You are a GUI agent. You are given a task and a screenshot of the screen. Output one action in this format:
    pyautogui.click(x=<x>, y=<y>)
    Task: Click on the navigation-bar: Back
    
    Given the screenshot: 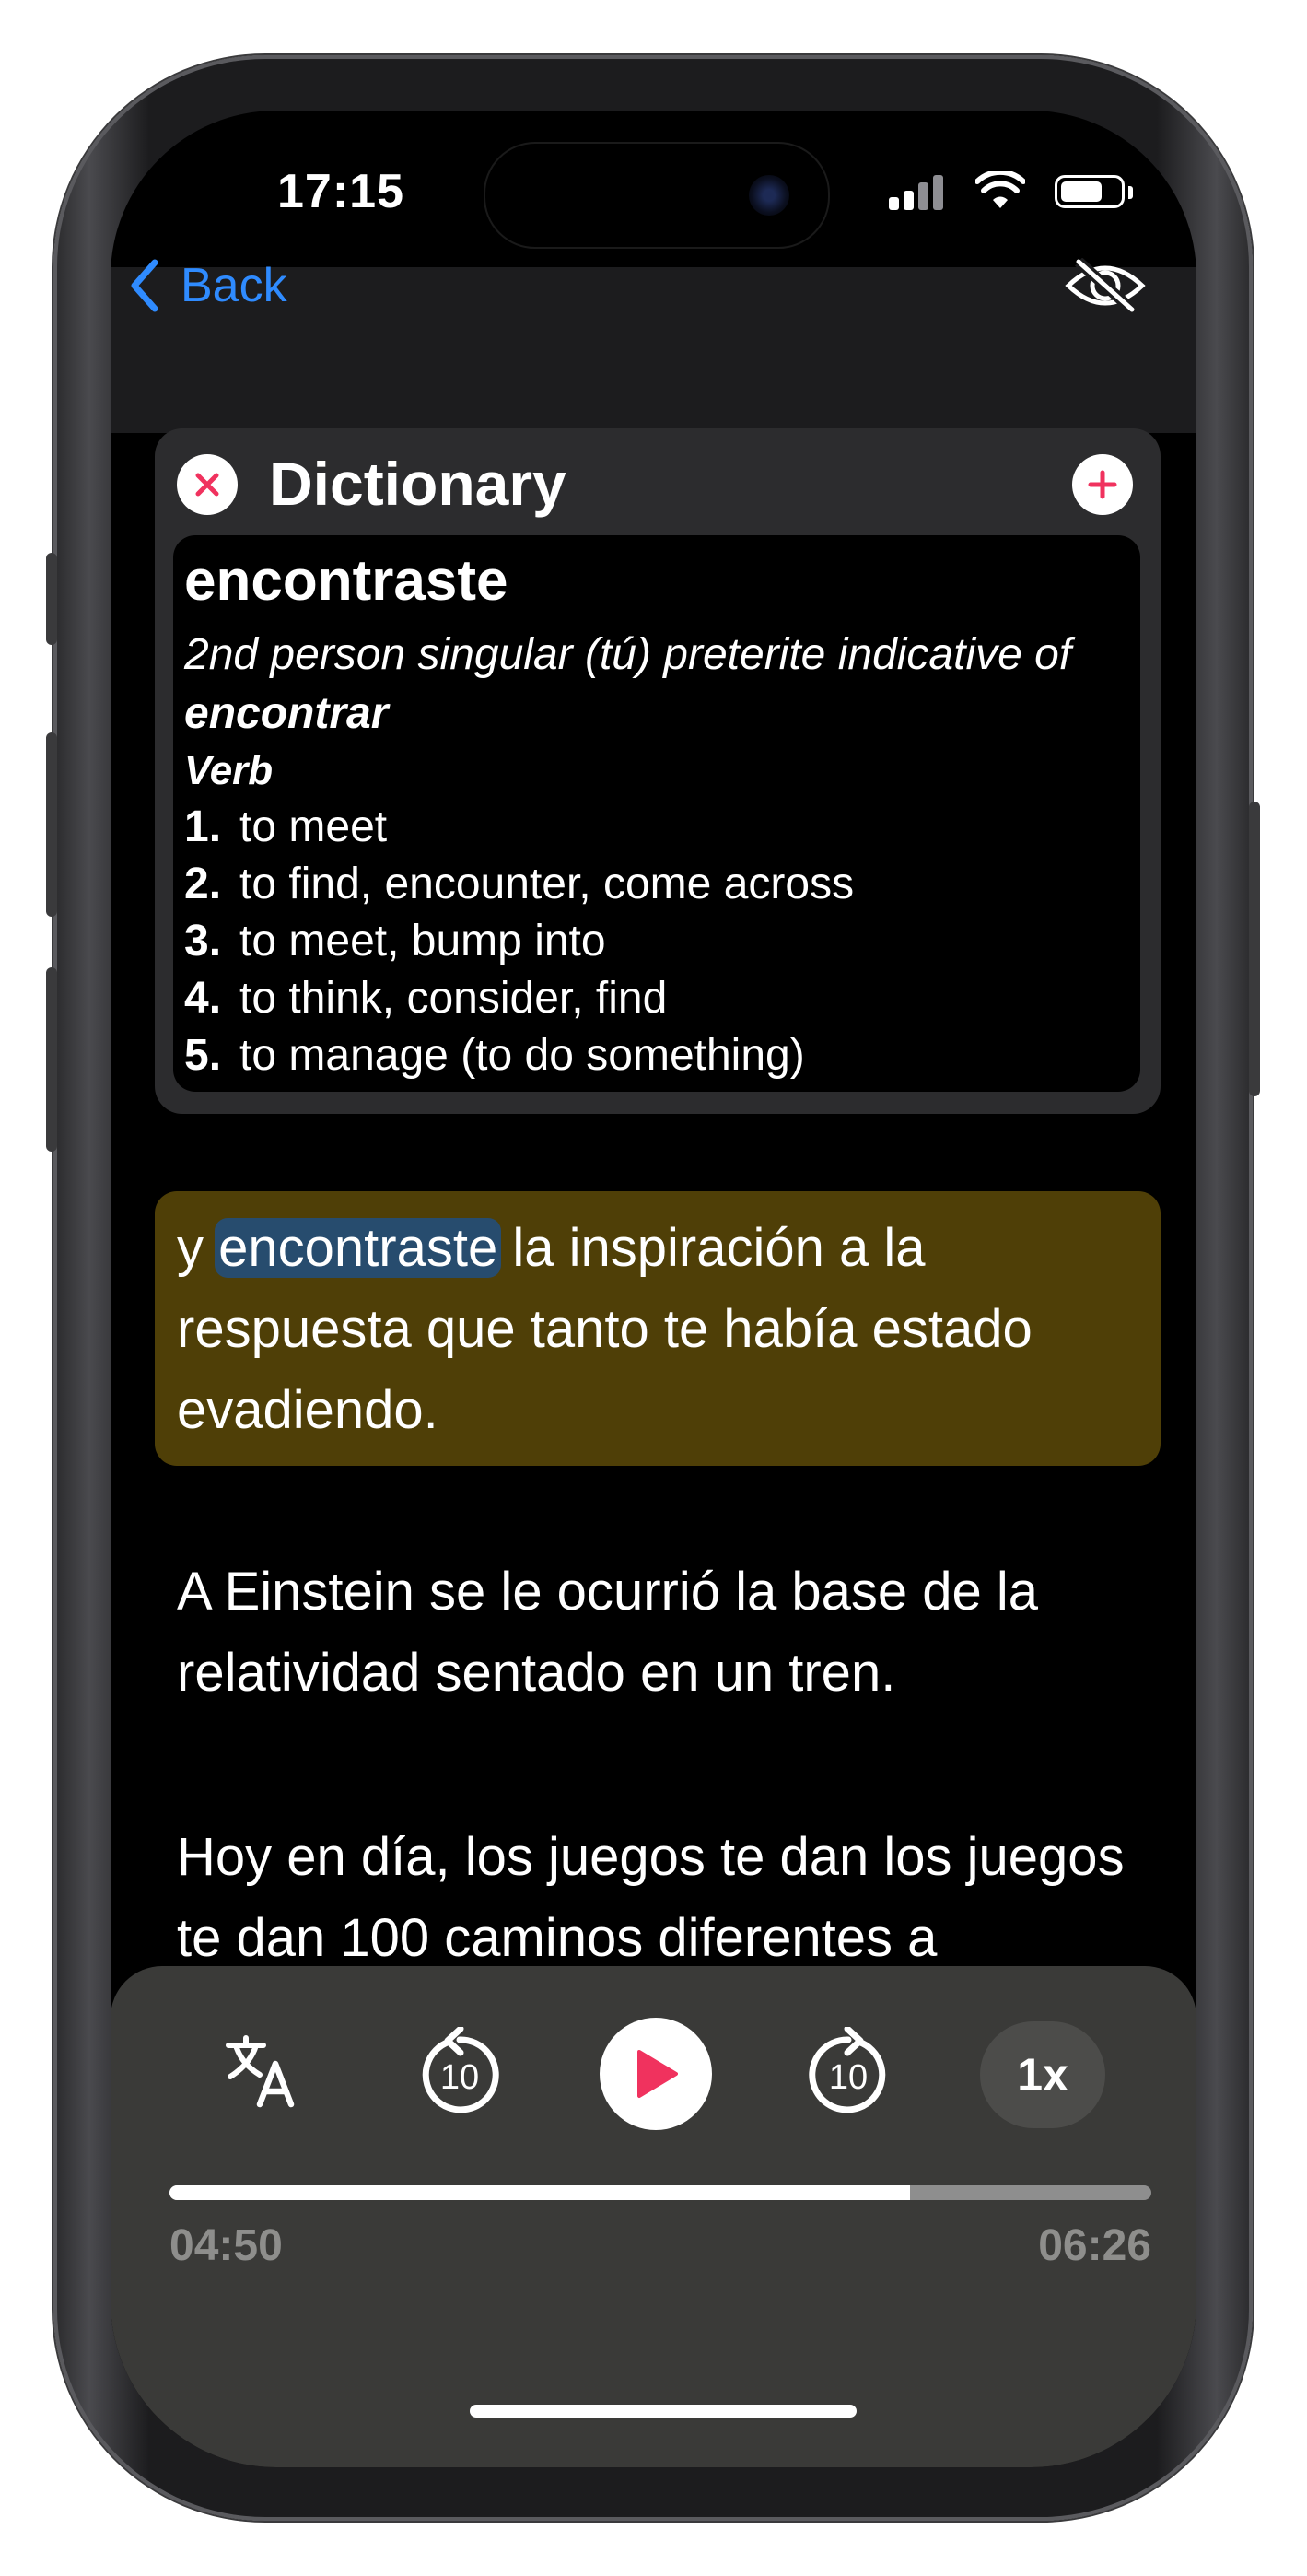 What is the action you would take?
    pyautogui.click(x=653, y=345)
    